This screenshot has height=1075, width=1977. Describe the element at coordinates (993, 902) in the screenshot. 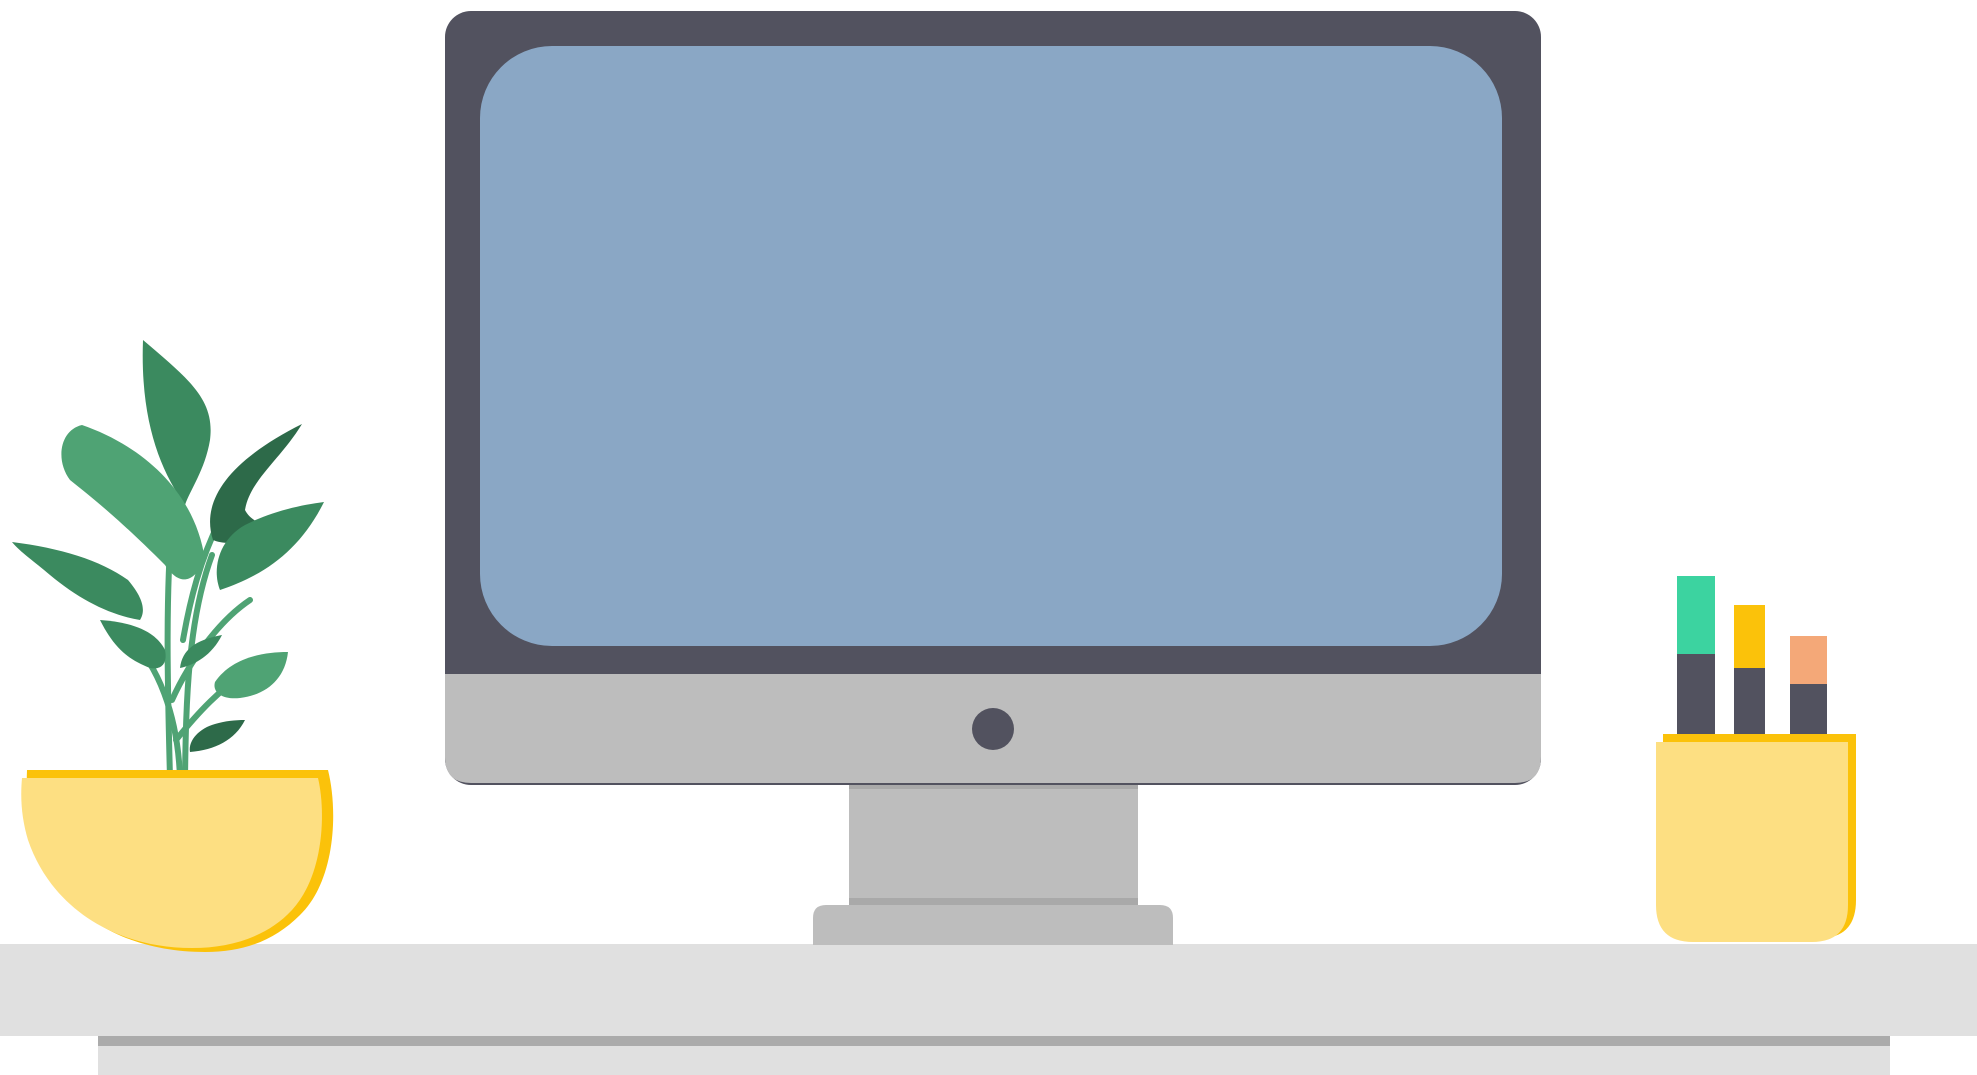

I see `monitor-stand-neck-shadow-bottom` at that location.